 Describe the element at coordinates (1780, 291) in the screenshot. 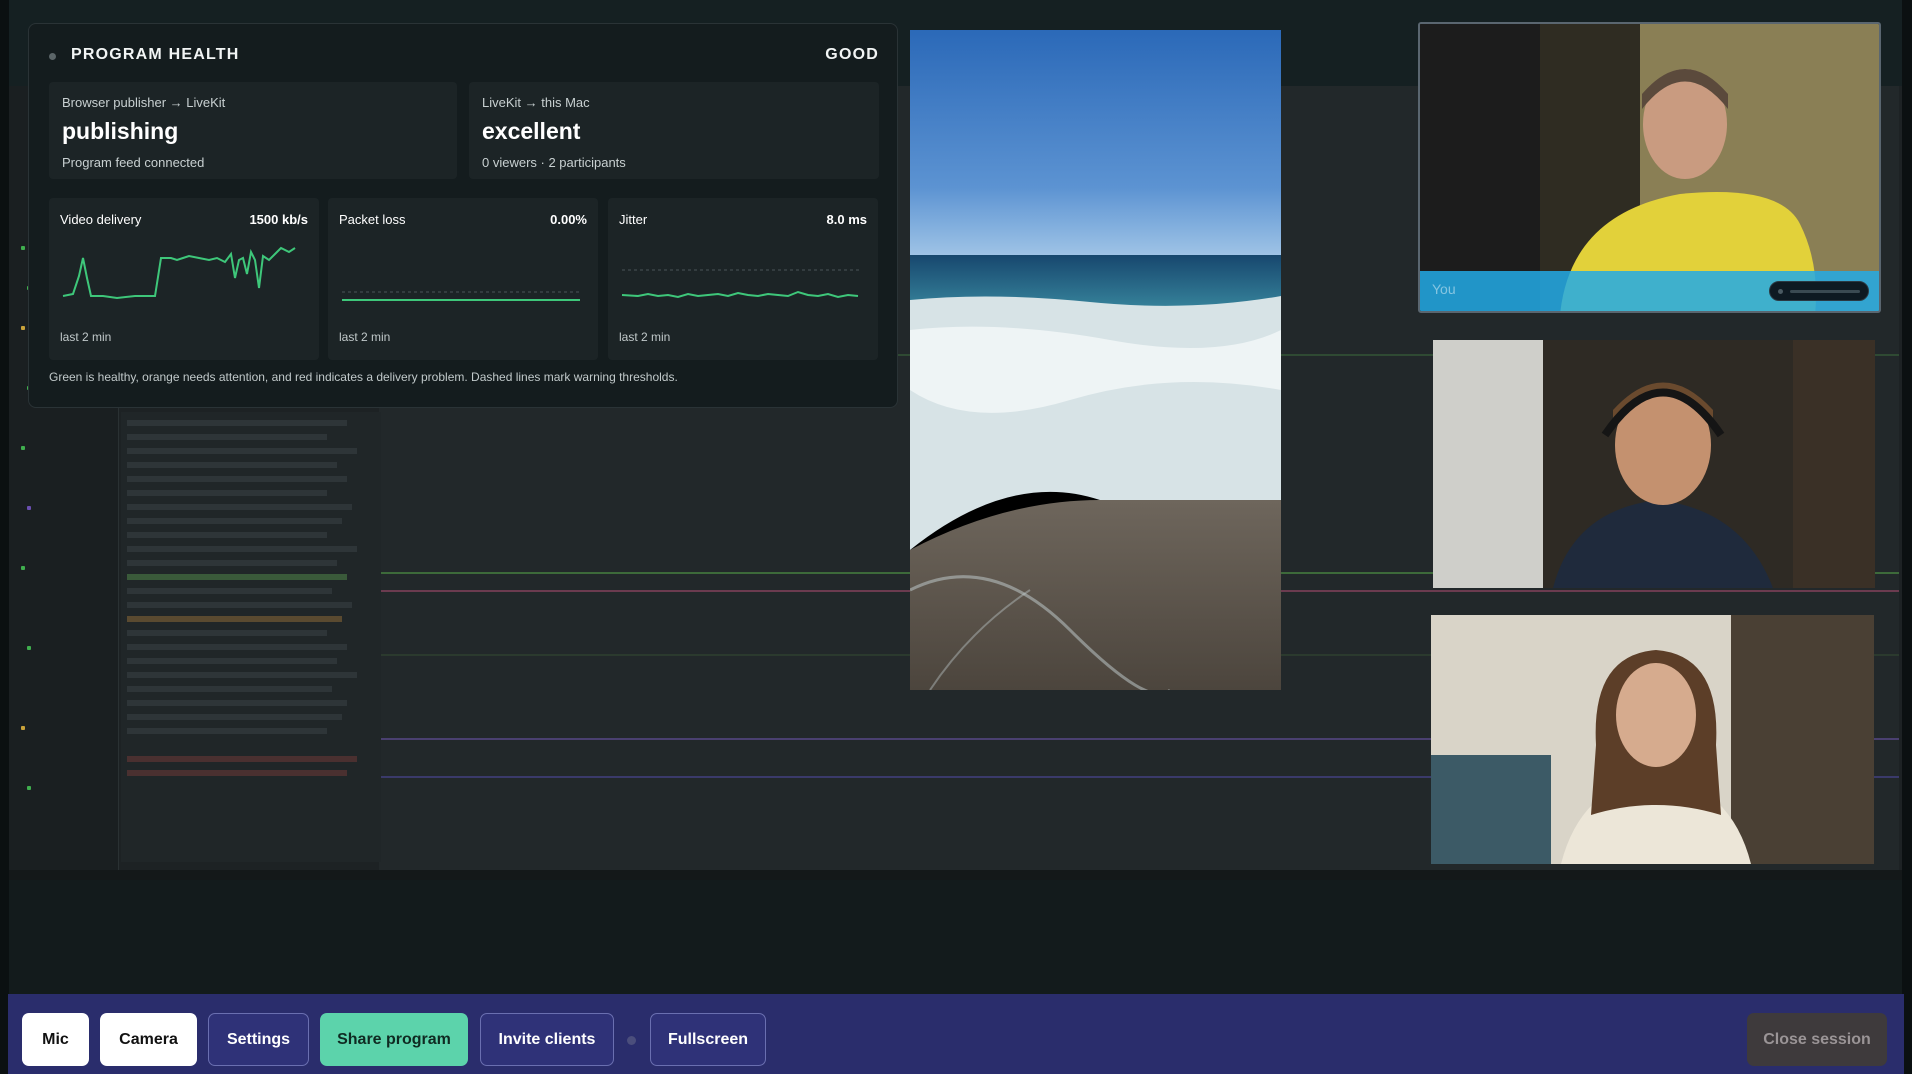

I see `mic-dot-icon` at that location.